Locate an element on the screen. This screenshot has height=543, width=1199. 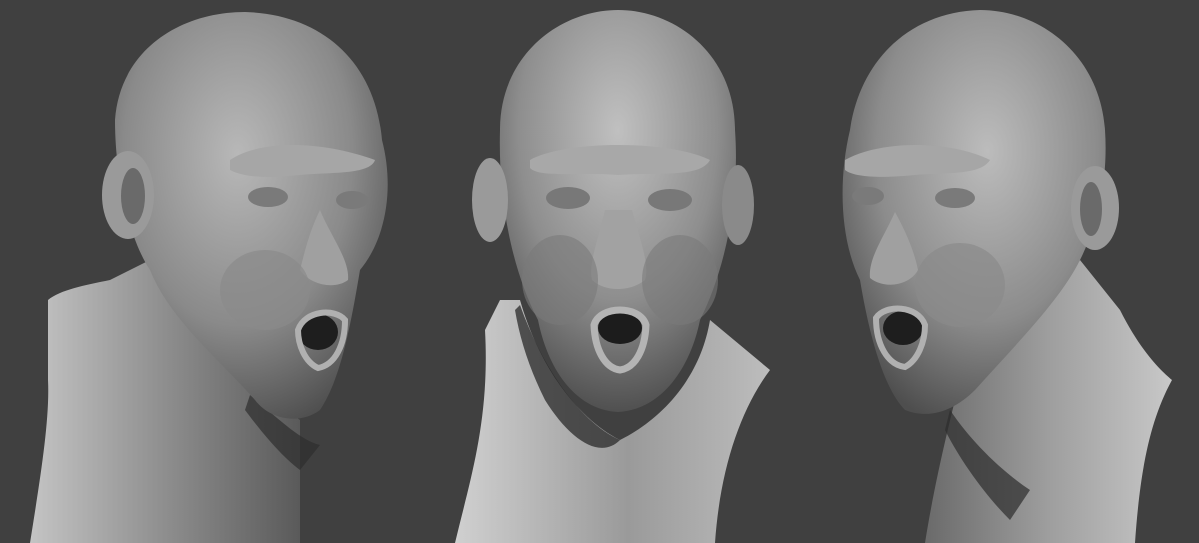
ear-inner-right-view is located at coordinates (1091, 209).